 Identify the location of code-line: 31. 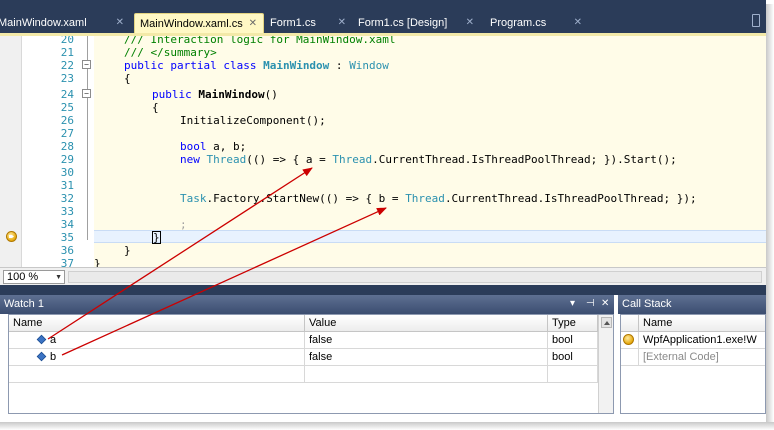
(383, 185).